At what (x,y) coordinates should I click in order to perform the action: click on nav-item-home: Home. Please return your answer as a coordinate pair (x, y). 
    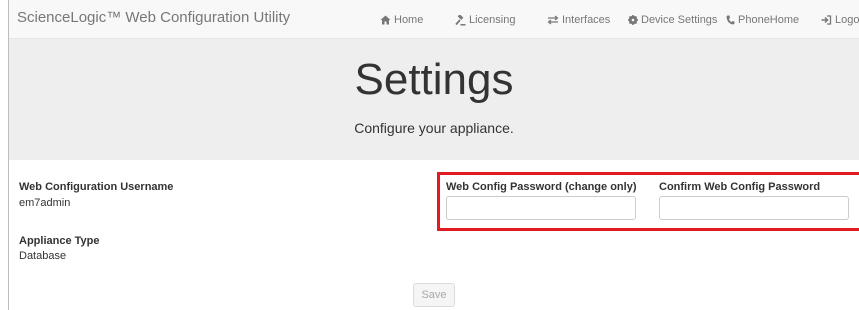
    Looking at the image, I should click on (401, 20).